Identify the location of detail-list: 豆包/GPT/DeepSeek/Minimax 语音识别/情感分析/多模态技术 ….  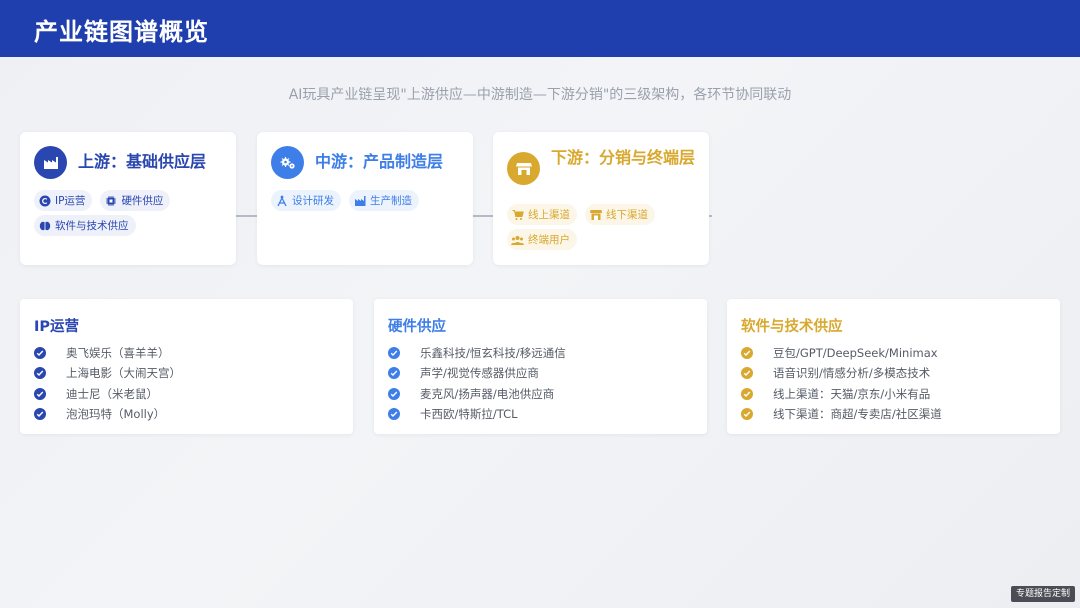
(841, 383).